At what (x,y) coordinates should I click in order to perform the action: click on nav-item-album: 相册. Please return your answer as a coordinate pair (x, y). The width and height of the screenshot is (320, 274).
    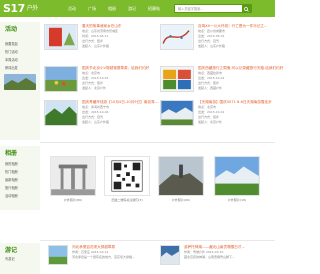
    Looking at the image, I should click on (112, 9).